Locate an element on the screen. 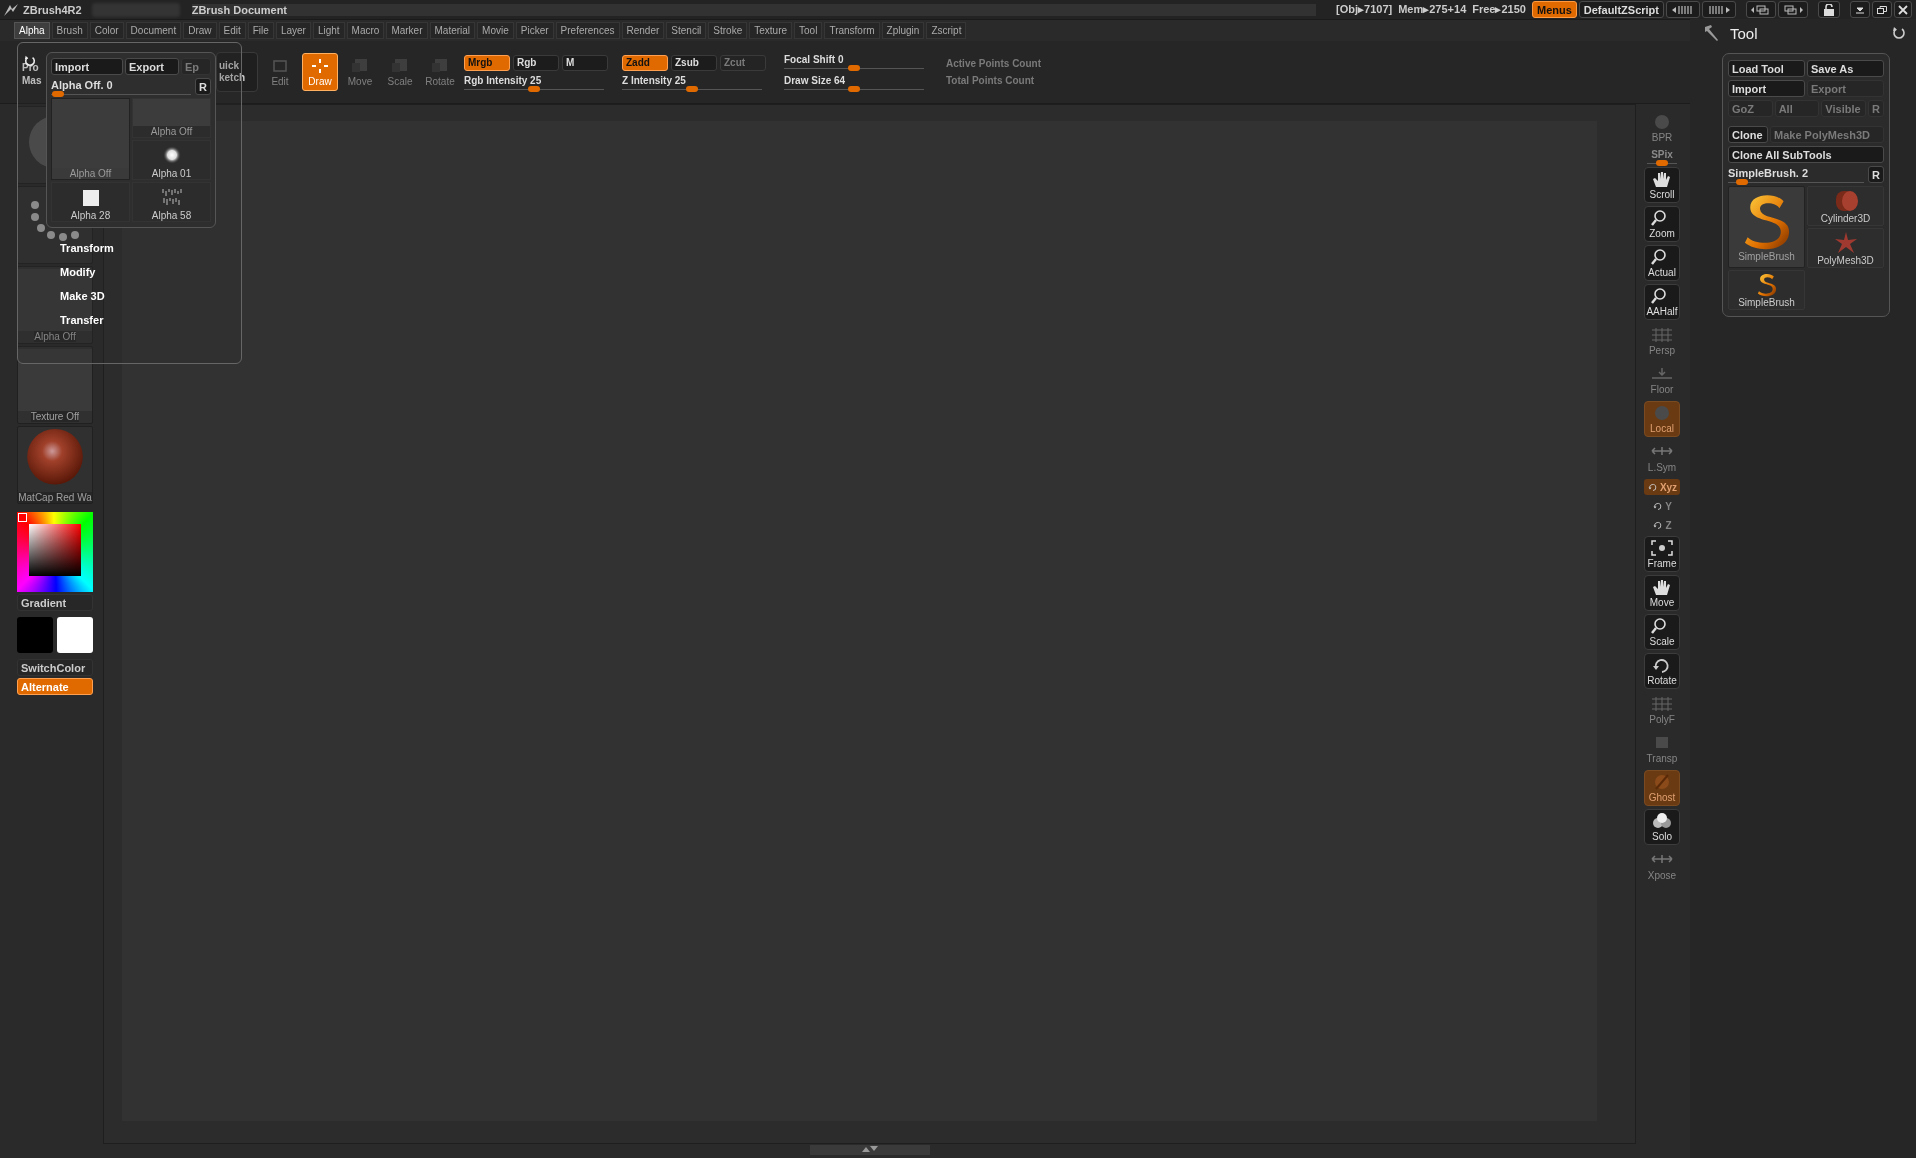  thumbnail-label: Texture Off is located at coordinates (55, 416).